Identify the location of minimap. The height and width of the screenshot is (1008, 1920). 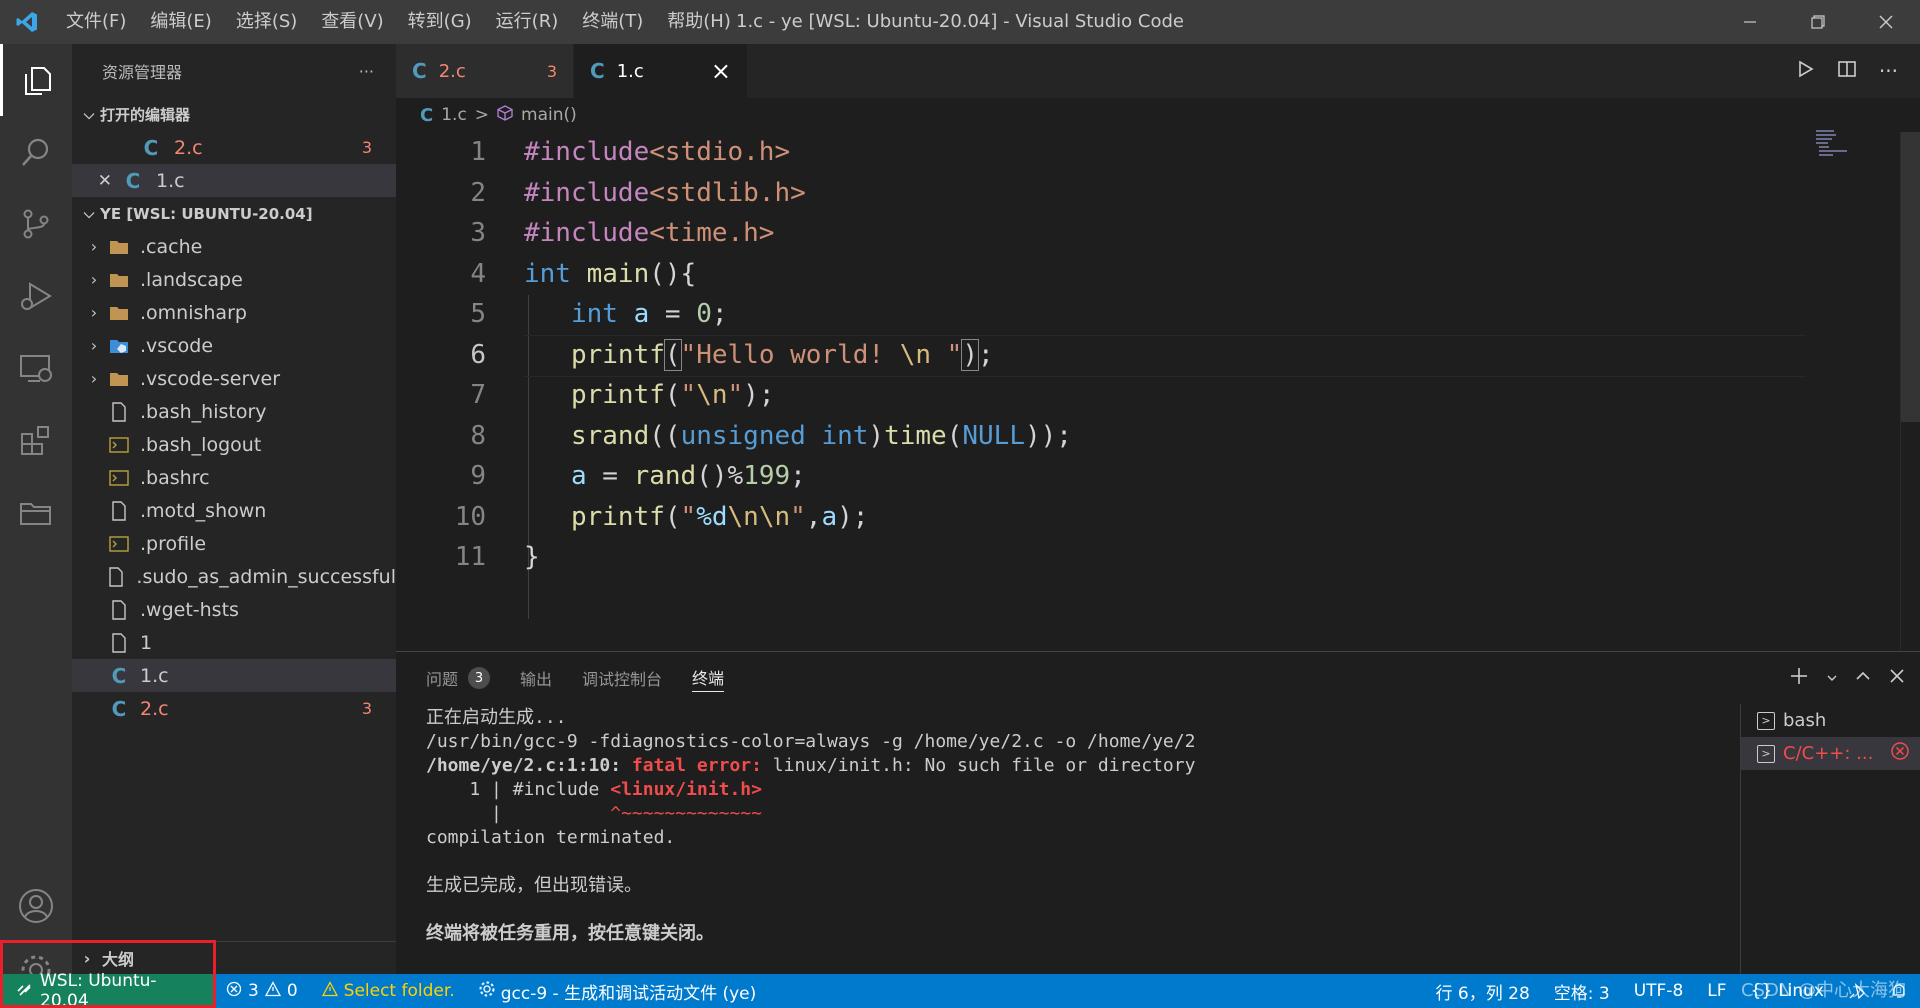
(1856, 150).